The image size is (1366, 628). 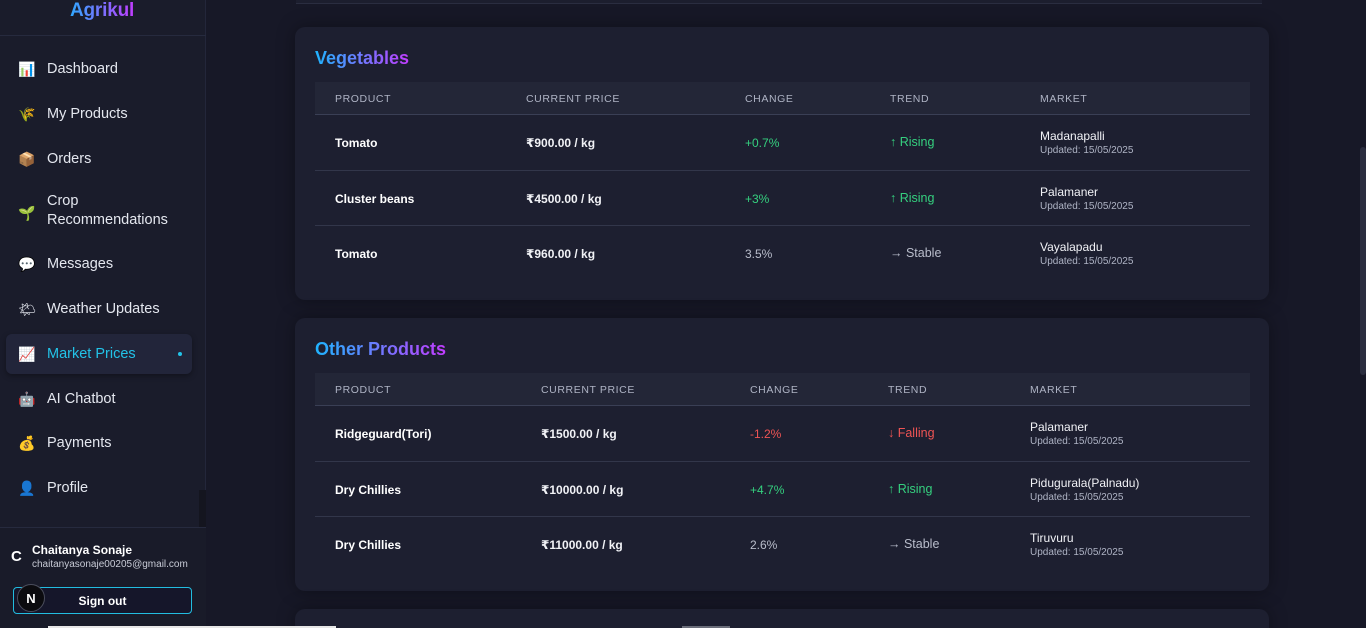 I want to click on avatar: C, so click(x=16, y=556).